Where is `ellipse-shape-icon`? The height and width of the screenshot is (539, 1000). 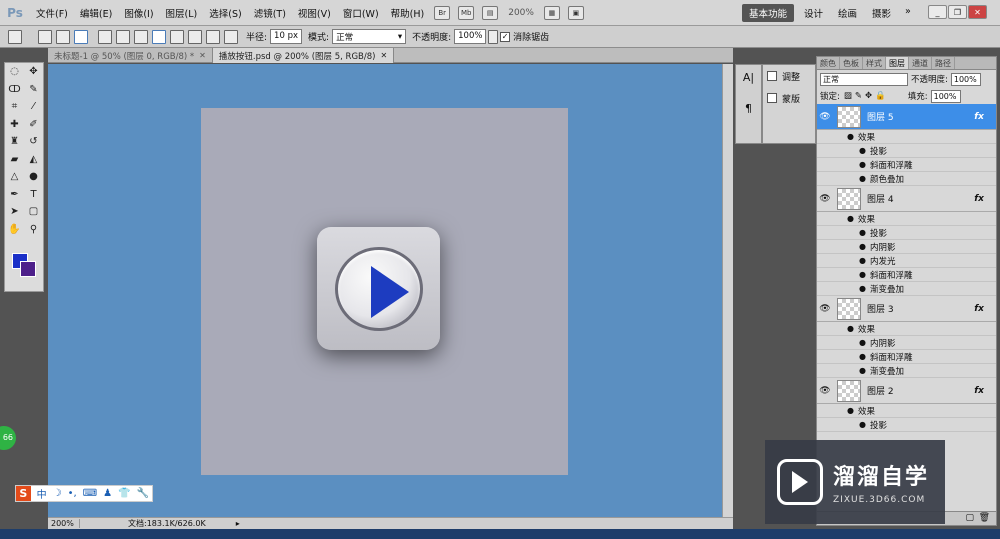 ellipse-shape-icon is located at coordinates (177, 36).